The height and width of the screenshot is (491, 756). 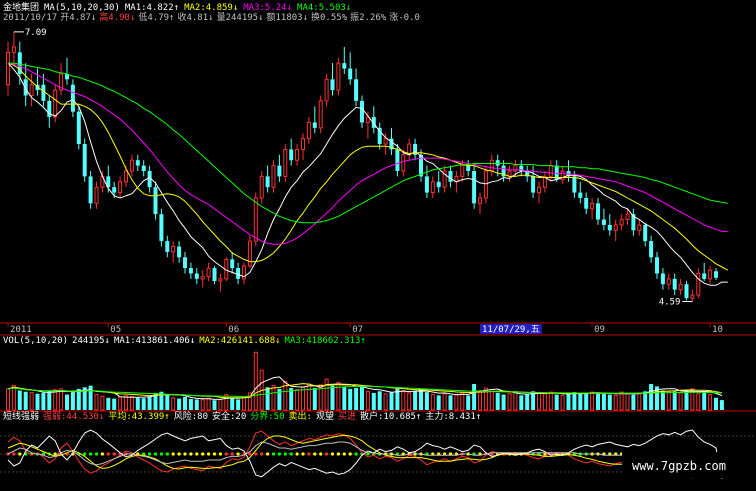 I want to click on cursor-date-label: 11/07/29,五, so click(x=511, y=330).